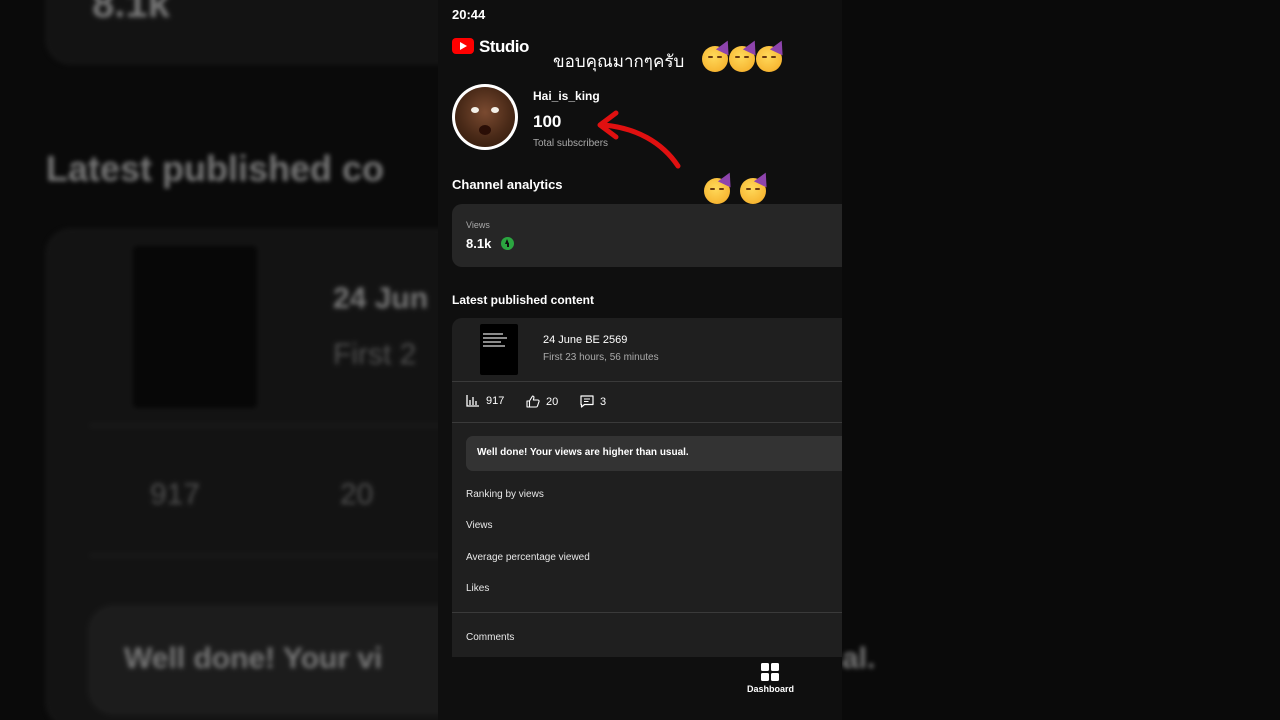 Image resolution: width=1280 pixels, height=720 pixels. Describe the element at coordinates (499, 349) in the screenshot. I see `video-thumbnail` at that location.